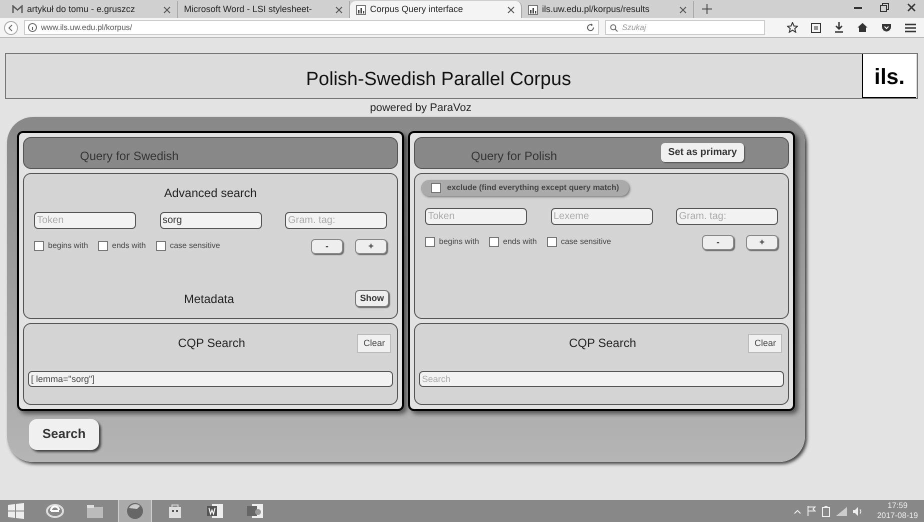 This screenshot has width=924, height=522. I want to click on clipboard-icon, so click(816, 27).